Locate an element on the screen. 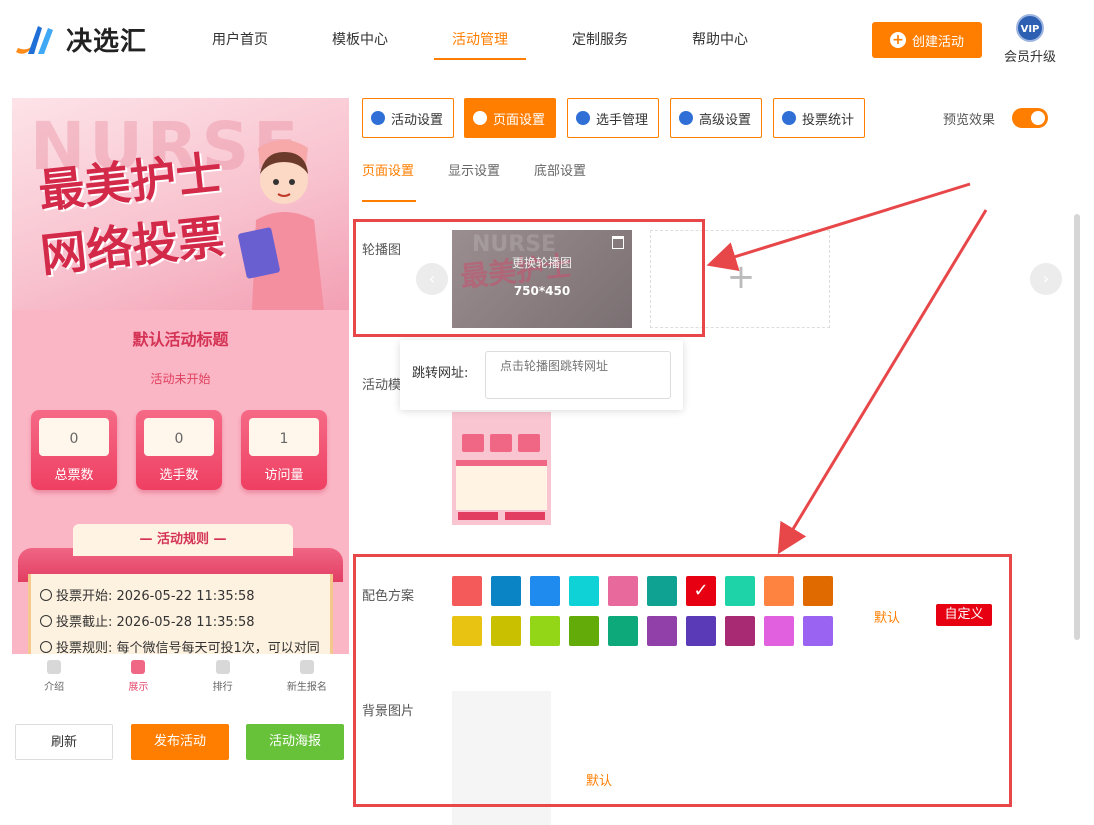  arrow-to-colors is located at coordinates (882, 382).